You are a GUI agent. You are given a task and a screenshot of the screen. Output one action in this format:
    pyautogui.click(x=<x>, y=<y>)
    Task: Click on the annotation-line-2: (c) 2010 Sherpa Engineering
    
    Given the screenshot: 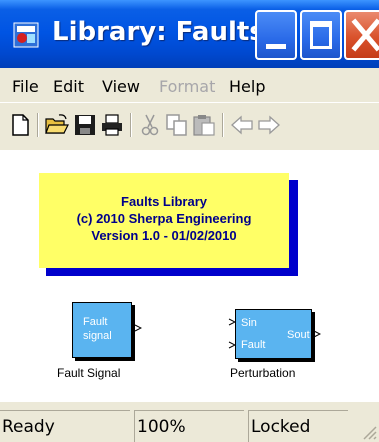 What is the action you would take?
    pyautogui.click(x=164, y=218)
    